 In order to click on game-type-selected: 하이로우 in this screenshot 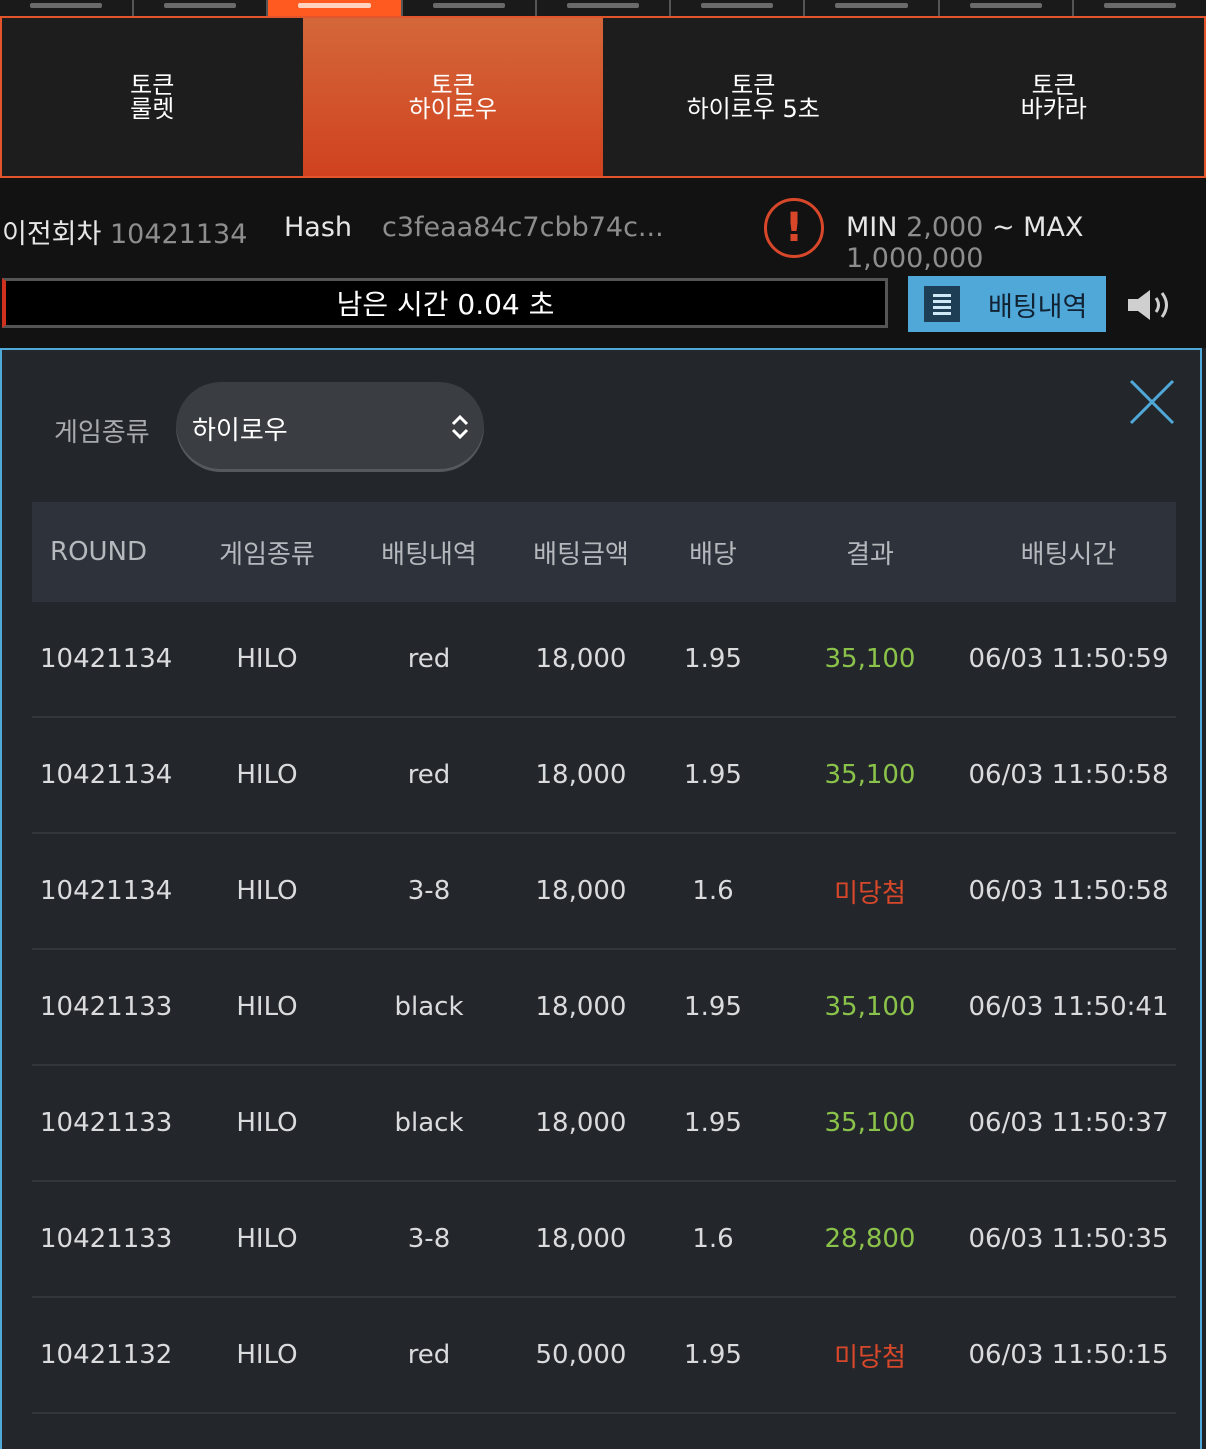, I will do `click(240, 431)`.